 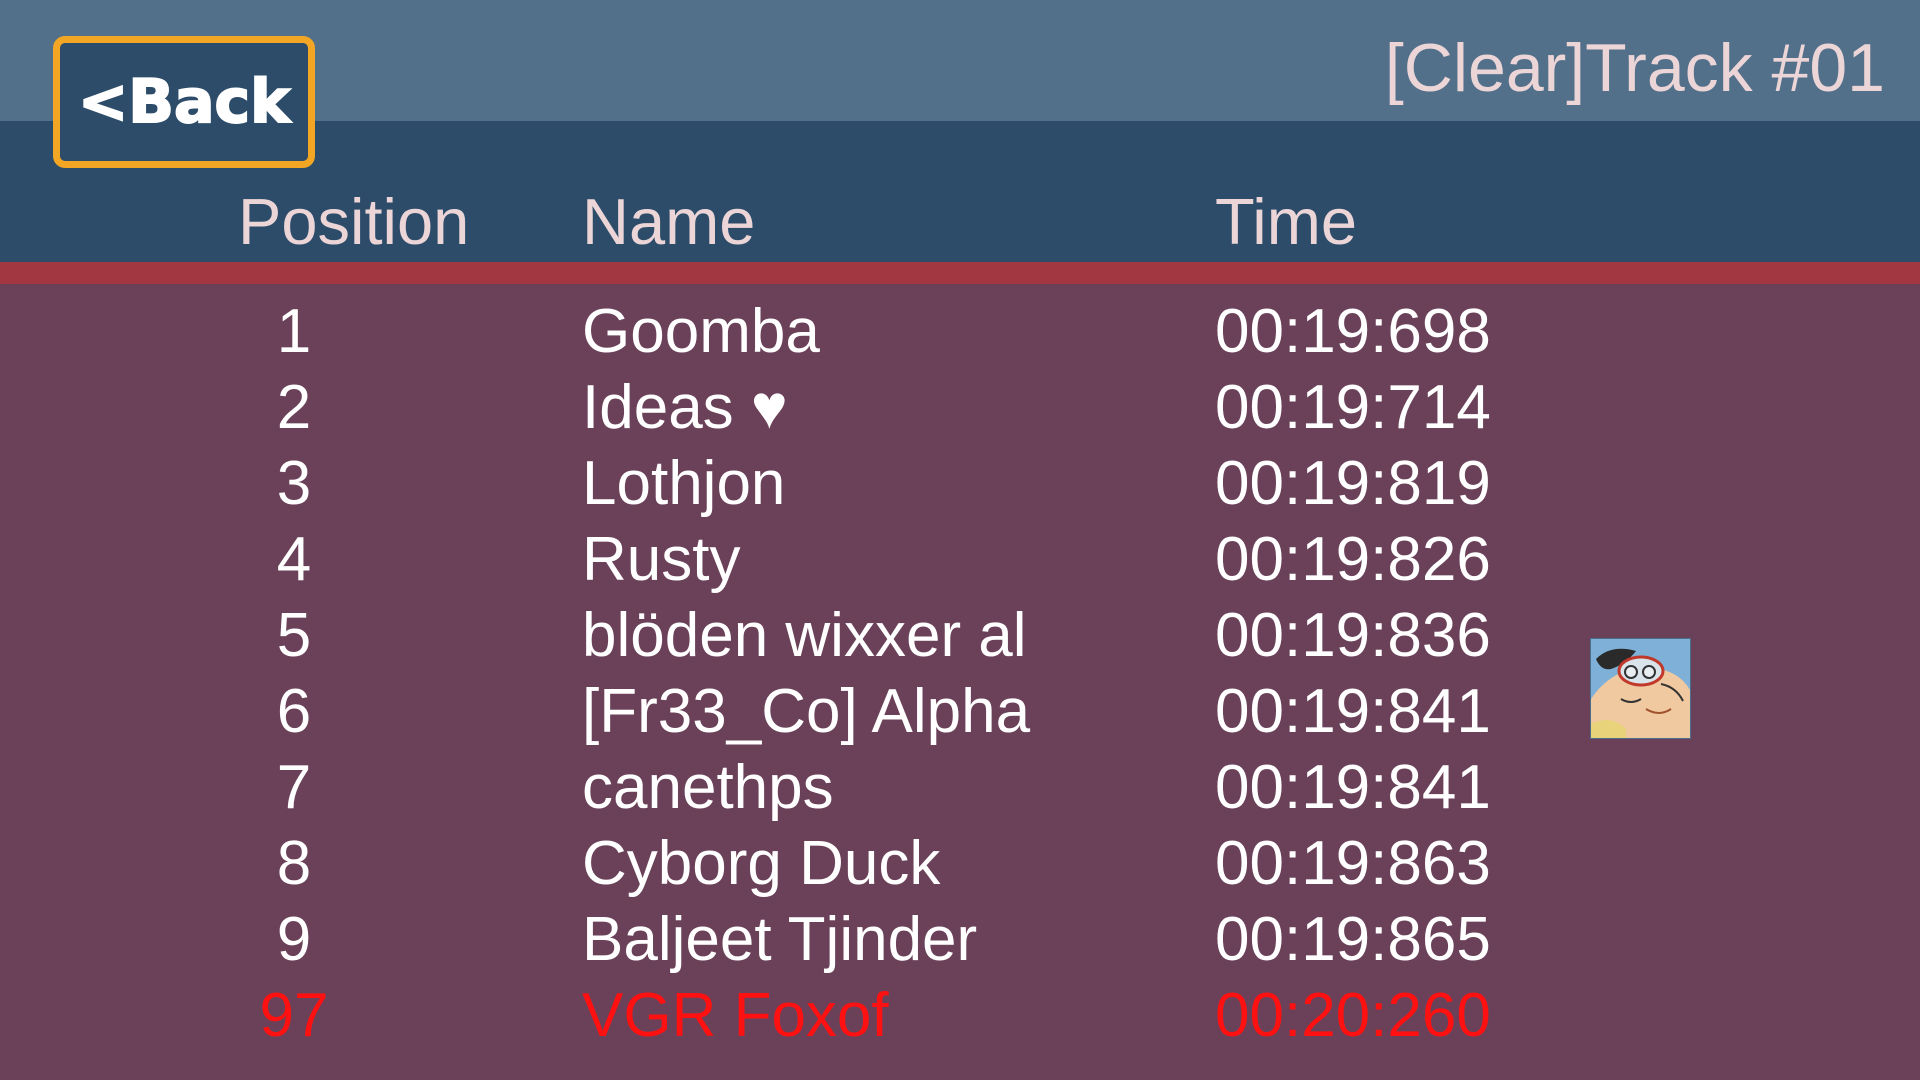 I want to click on row-name: Lothjon, so click(x=684, y=483).